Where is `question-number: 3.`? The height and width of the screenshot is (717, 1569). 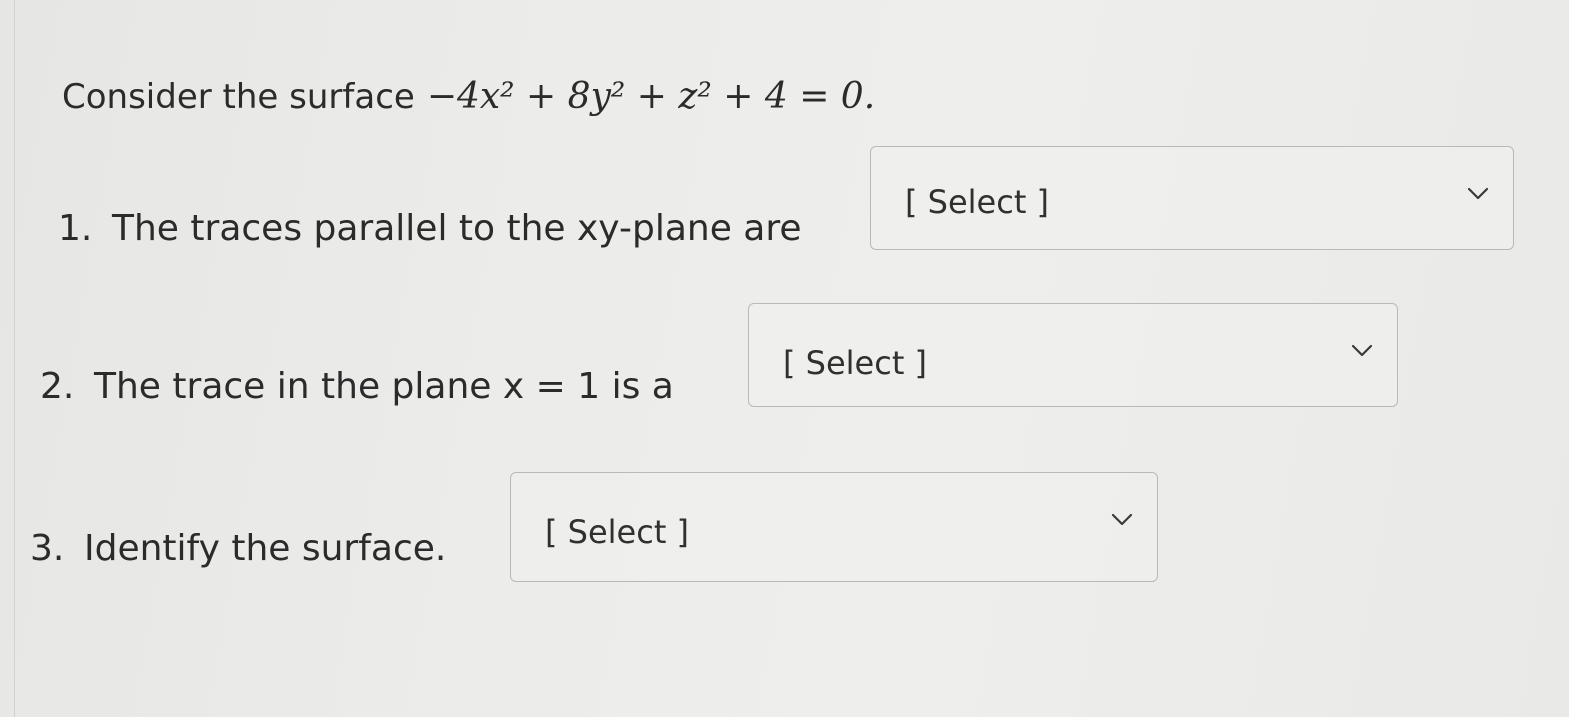
question-number: 3. is located at coordinates (47, 548).